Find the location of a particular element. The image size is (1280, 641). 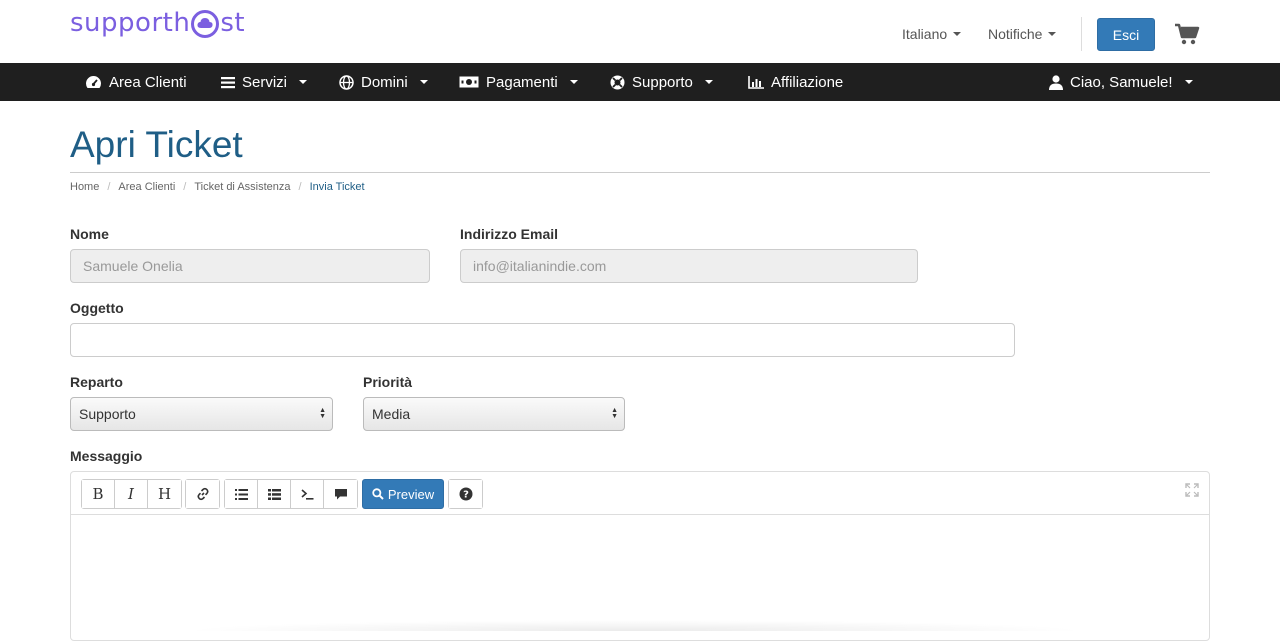

email-label: Indirizzo Email is located at coordinates (509, 234).